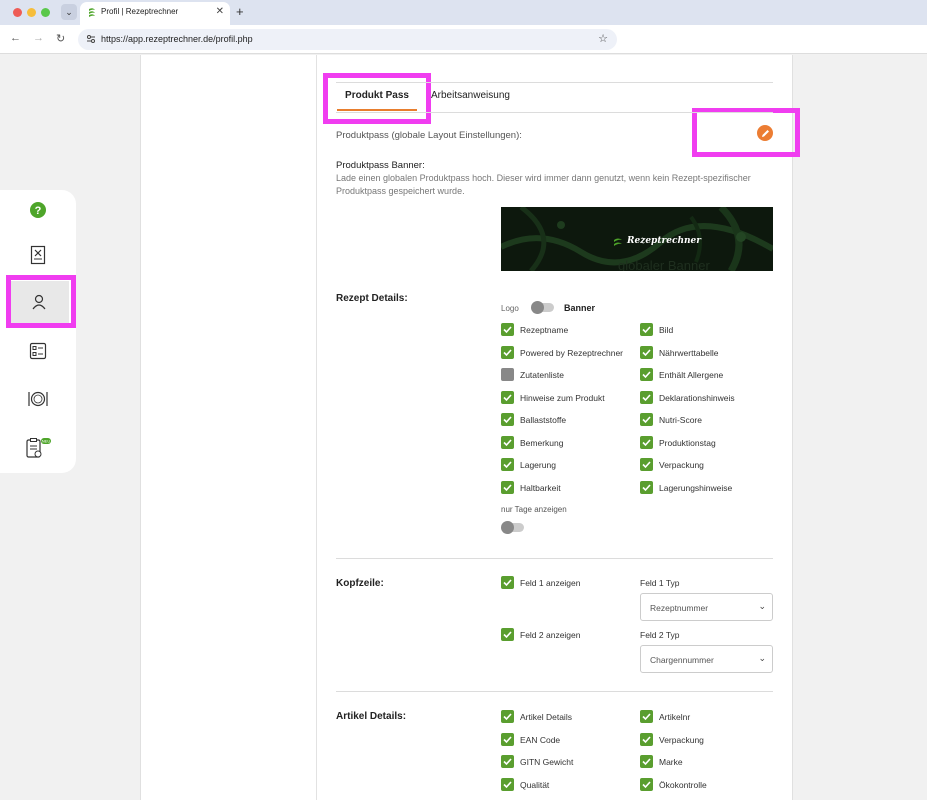 The width and height of the screenshot is (927, 800). What do you see at coordinates (220, 11) in the screenshot?
I see `close-tab-icon: ✕` at bounding box center [220, 11].